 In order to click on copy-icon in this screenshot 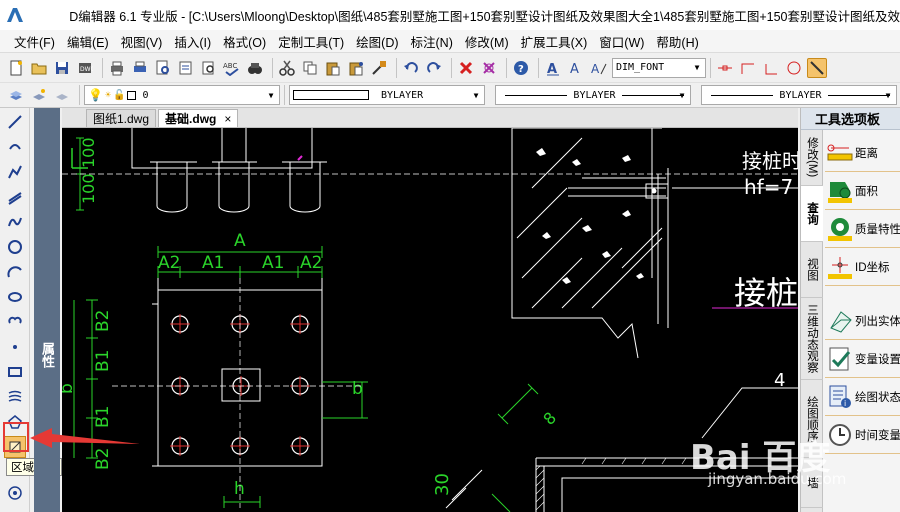, I will do `click(310, 68)`.